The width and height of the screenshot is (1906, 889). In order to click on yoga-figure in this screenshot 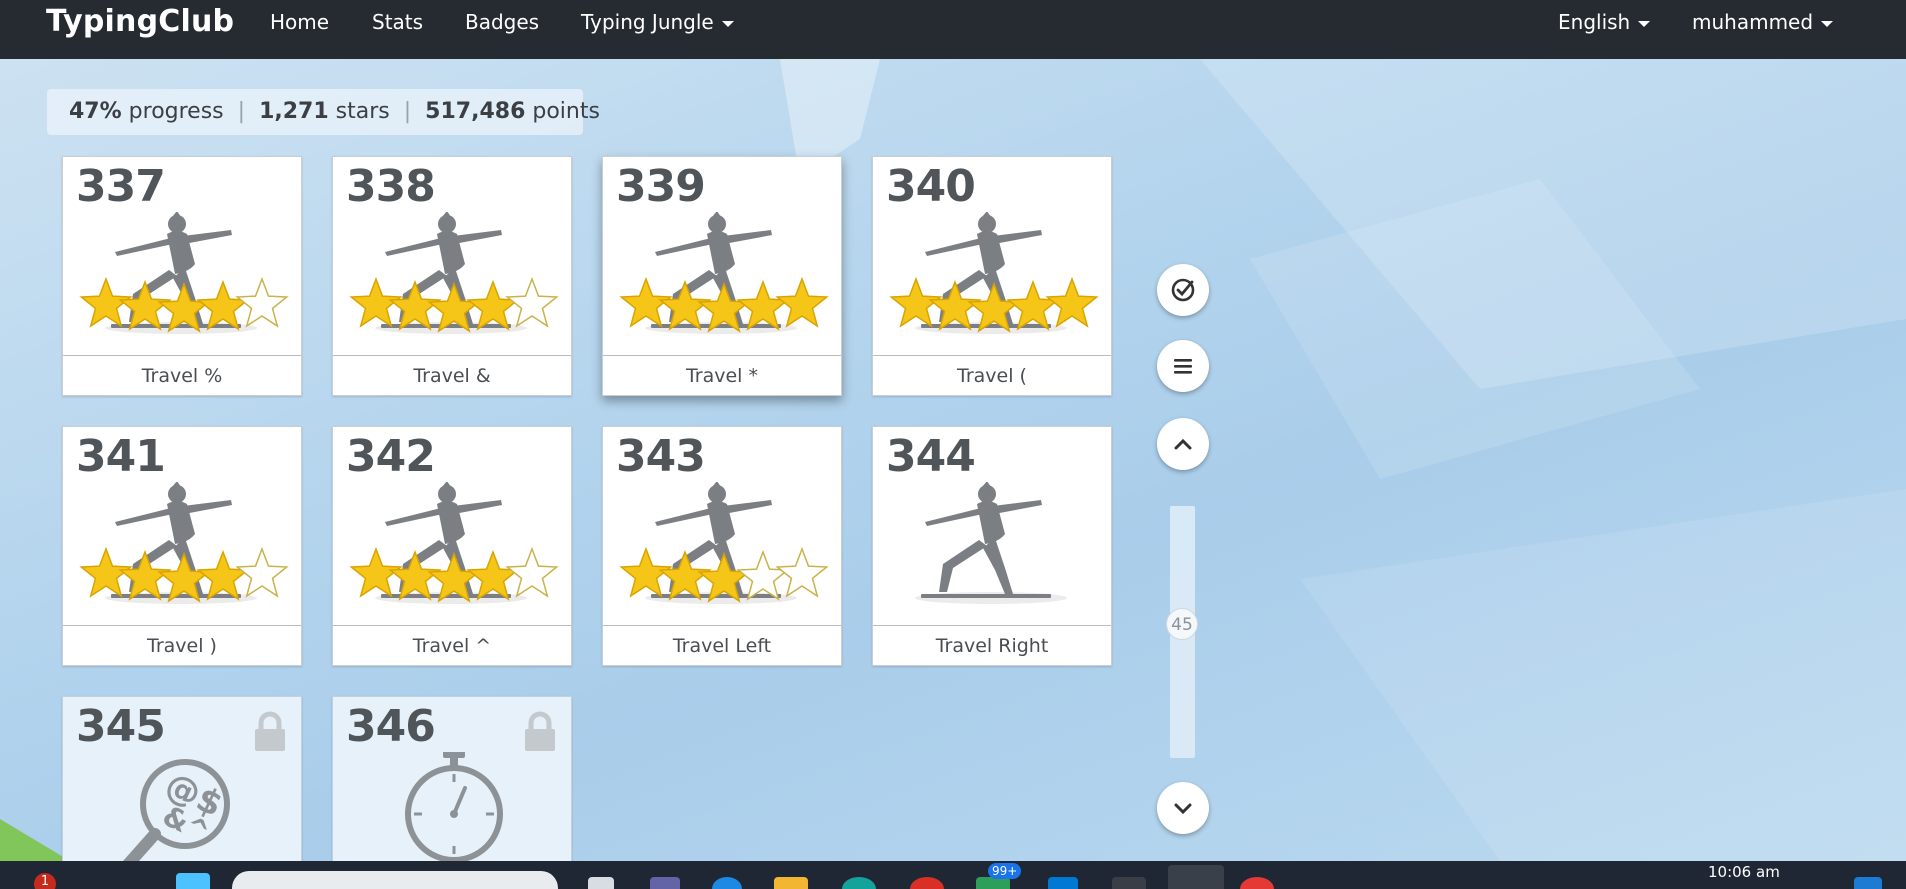, I will do `click(986, 540)`.